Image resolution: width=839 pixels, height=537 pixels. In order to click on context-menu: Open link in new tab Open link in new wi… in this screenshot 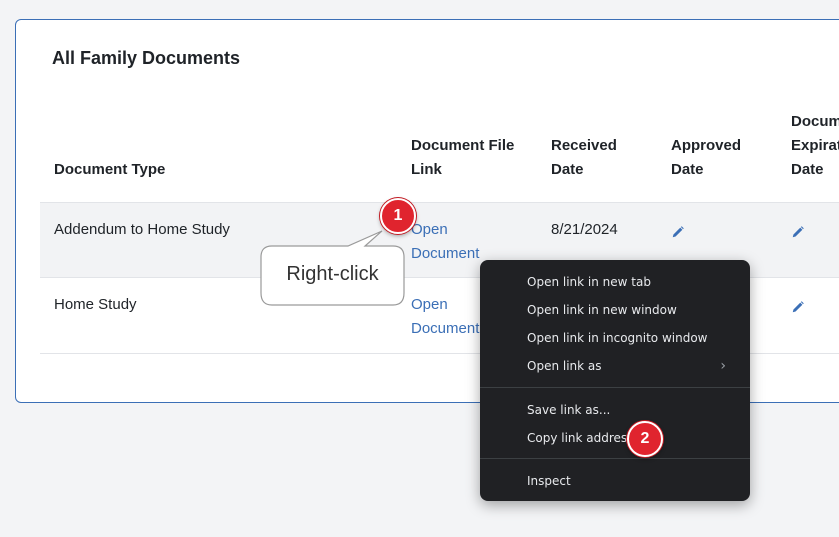, I will do `click(615, 380)`.